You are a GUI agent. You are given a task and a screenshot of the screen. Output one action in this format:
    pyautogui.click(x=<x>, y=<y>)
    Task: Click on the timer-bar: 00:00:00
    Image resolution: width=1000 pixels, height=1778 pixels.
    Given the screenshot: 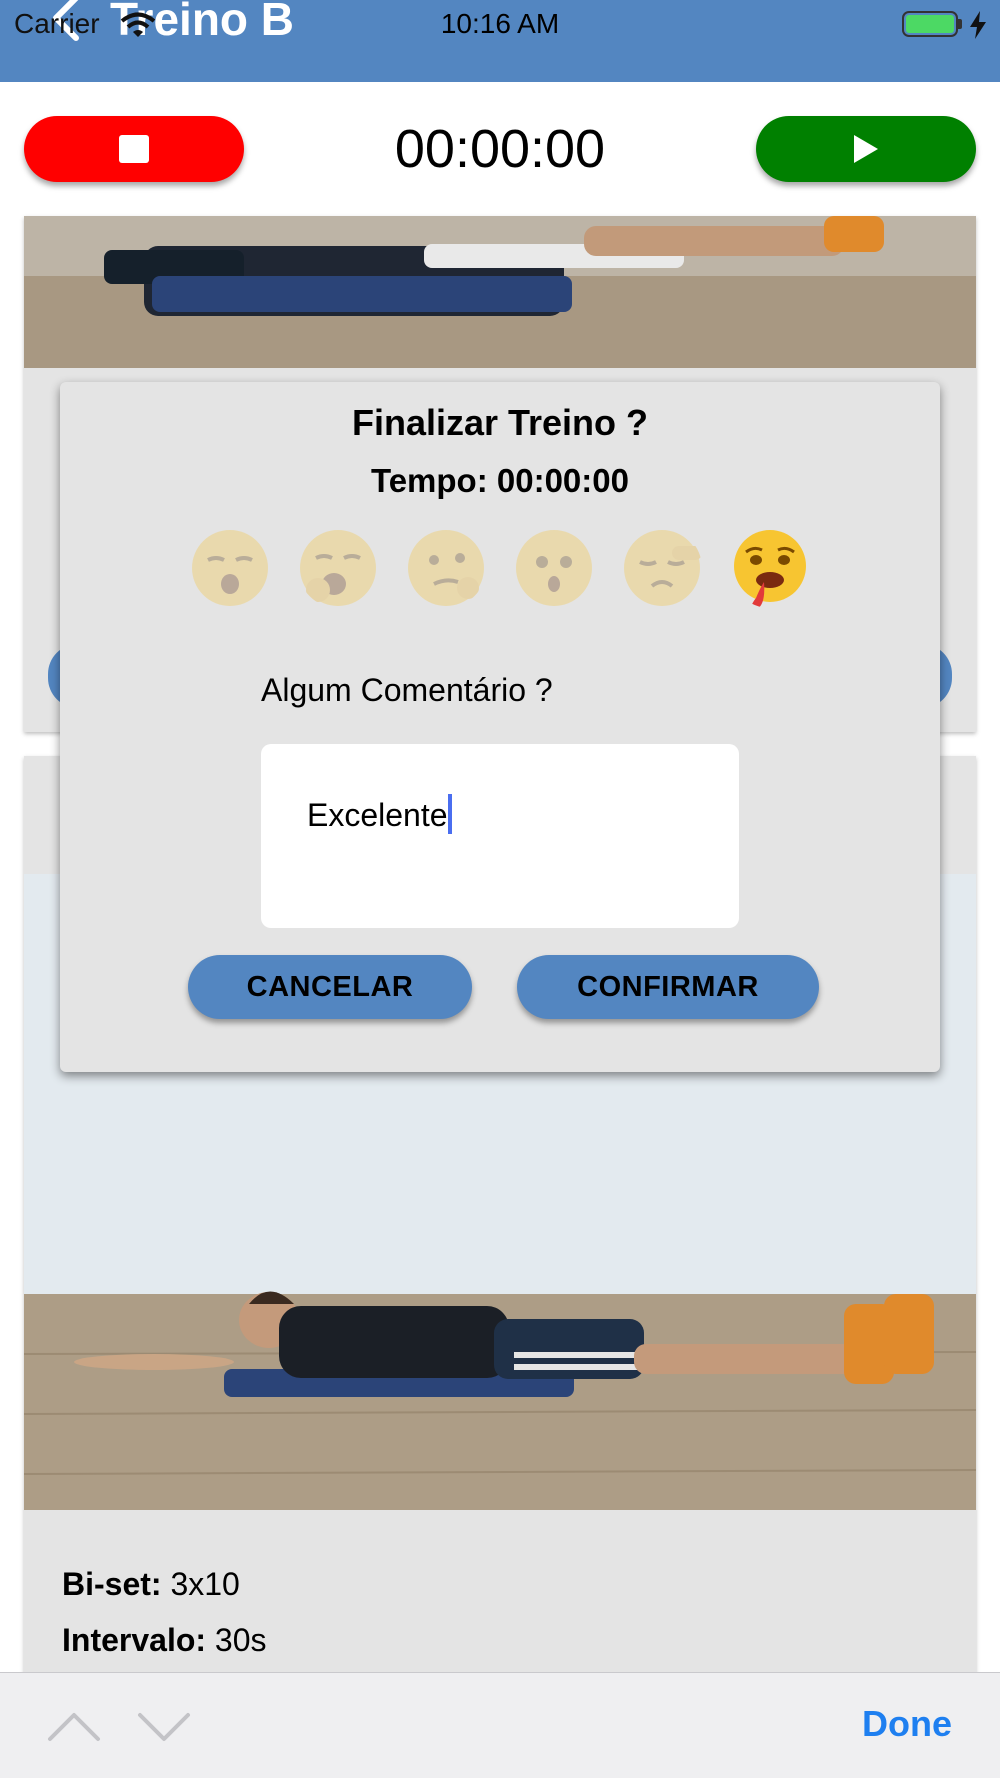 What is the action you would take?
    pyautogui.click(x=500, y=149)
    